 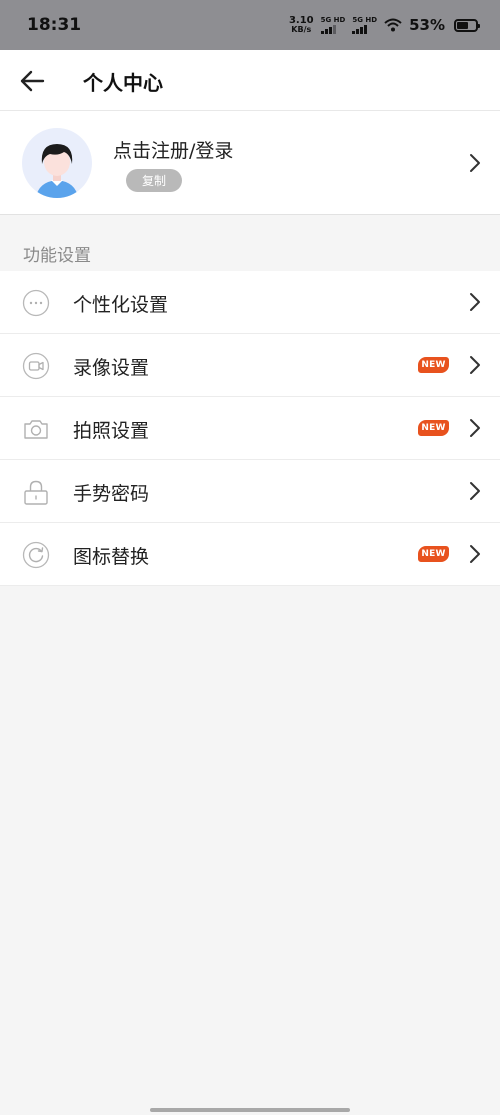 What do you see at coordinates (154, 180) in the screenshot?
I see `copy-button: 复制` at bounding box center [154, 180].